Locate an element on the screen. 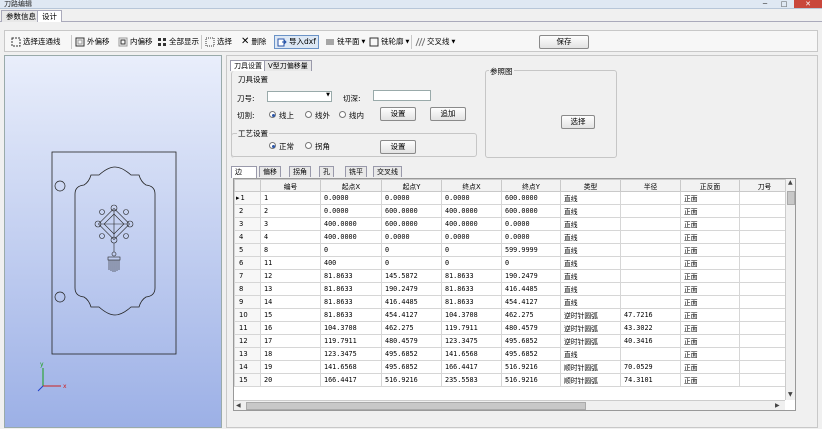  table-row: ▸1 1 0.0000 0.0000 0.0000 600.0000 直线 正面 is located at coordinates (512, 198).